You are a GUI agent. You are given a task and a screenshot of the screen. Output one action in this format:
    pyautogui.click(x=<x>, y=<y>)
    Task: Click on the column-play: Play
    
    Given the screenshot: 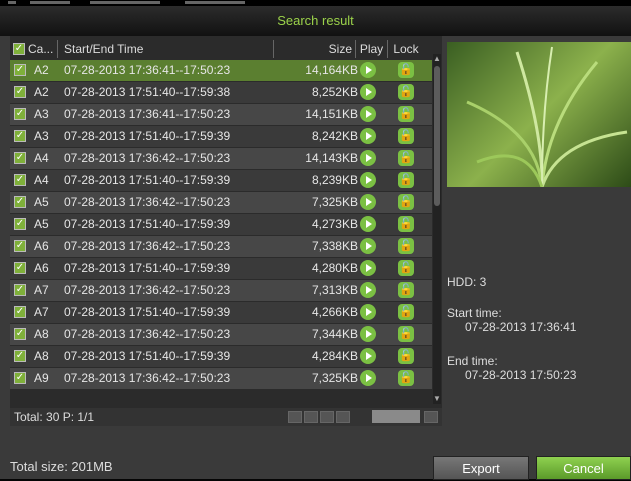 What is the action you would take?
    pyautogui.click(x=372, y=49)
    